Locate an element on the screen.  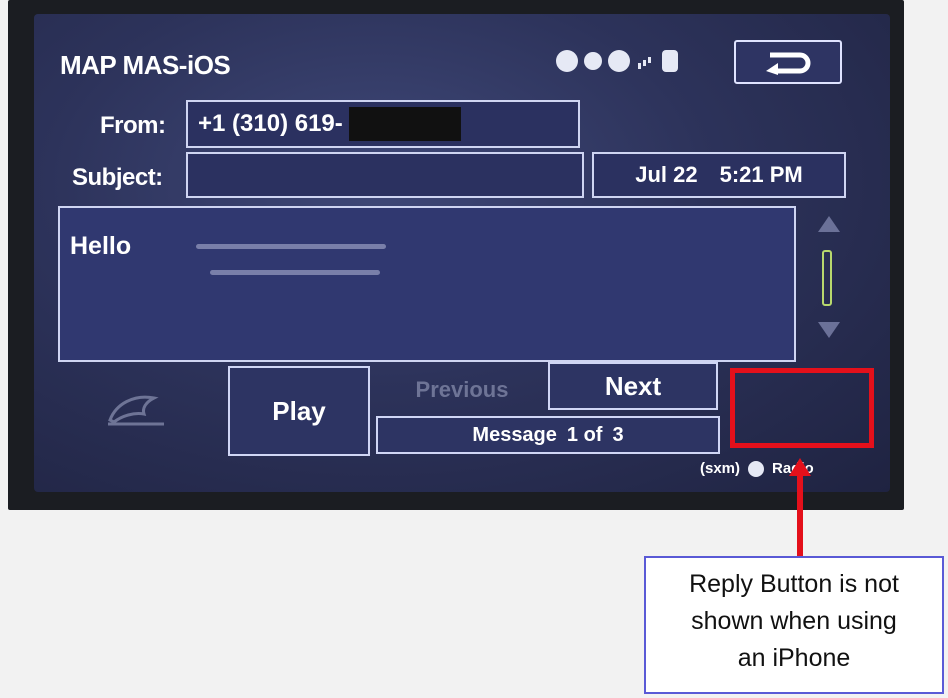
signal-bars-icon is located at coordinates (646, 61).